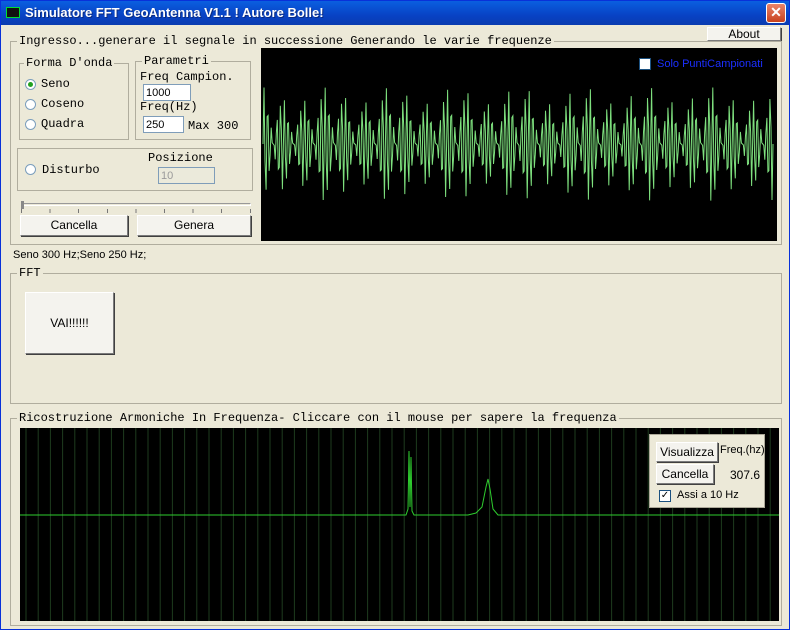 Image resolution: width=790 pixels, height=630 pixels. What do you see at coordinates (176, 61) in the screenshot?
I see `params-group-title: Parametri` at bounding box center [176, 61].